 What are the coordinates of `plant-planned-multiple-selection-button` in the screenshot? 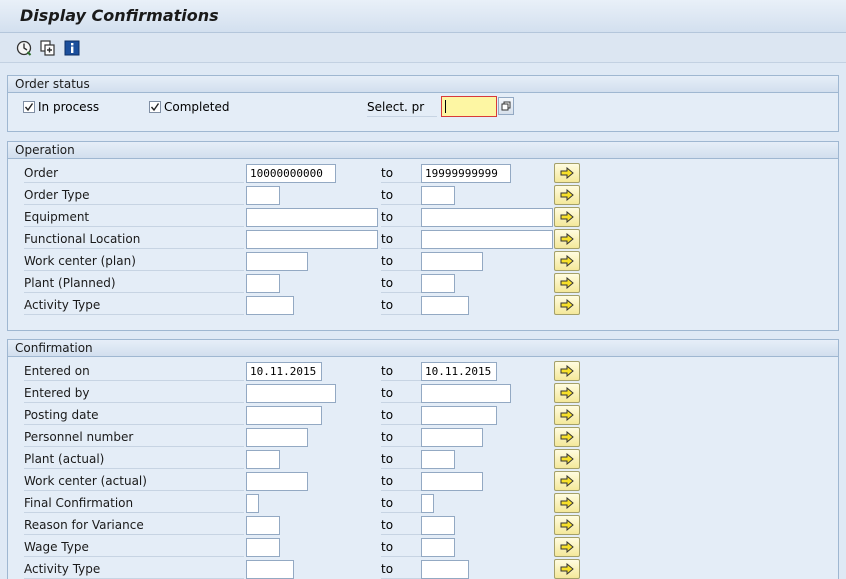 It's located at (567, 283).